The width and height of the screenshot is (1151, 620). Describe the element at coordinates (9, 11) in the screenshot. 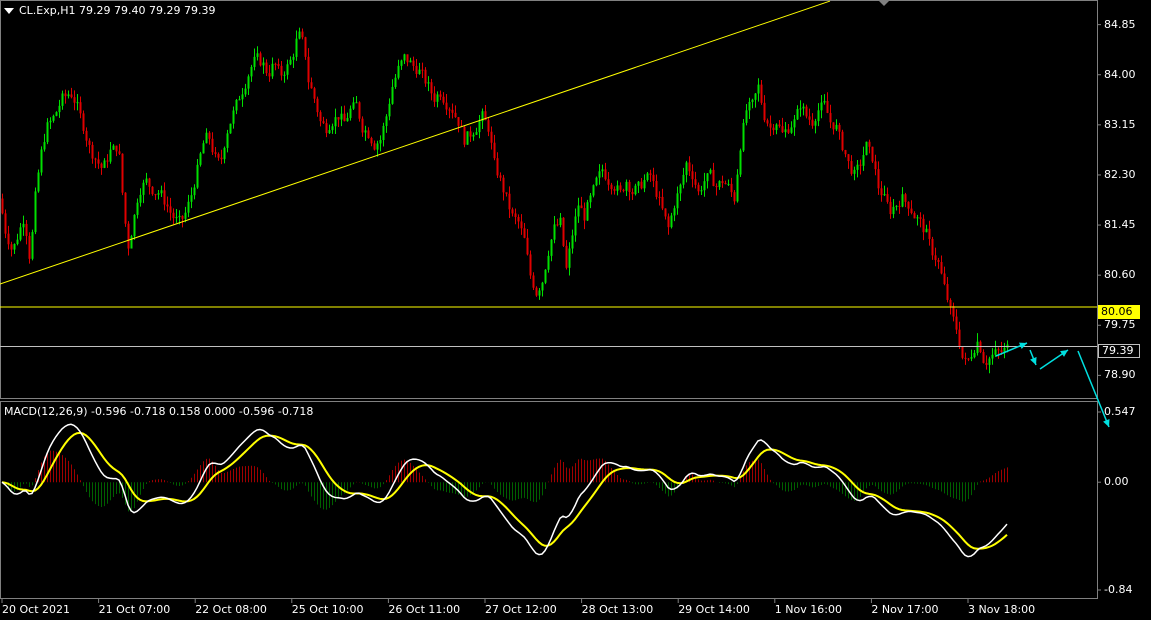

I see `chart-menu-icon` at that location.